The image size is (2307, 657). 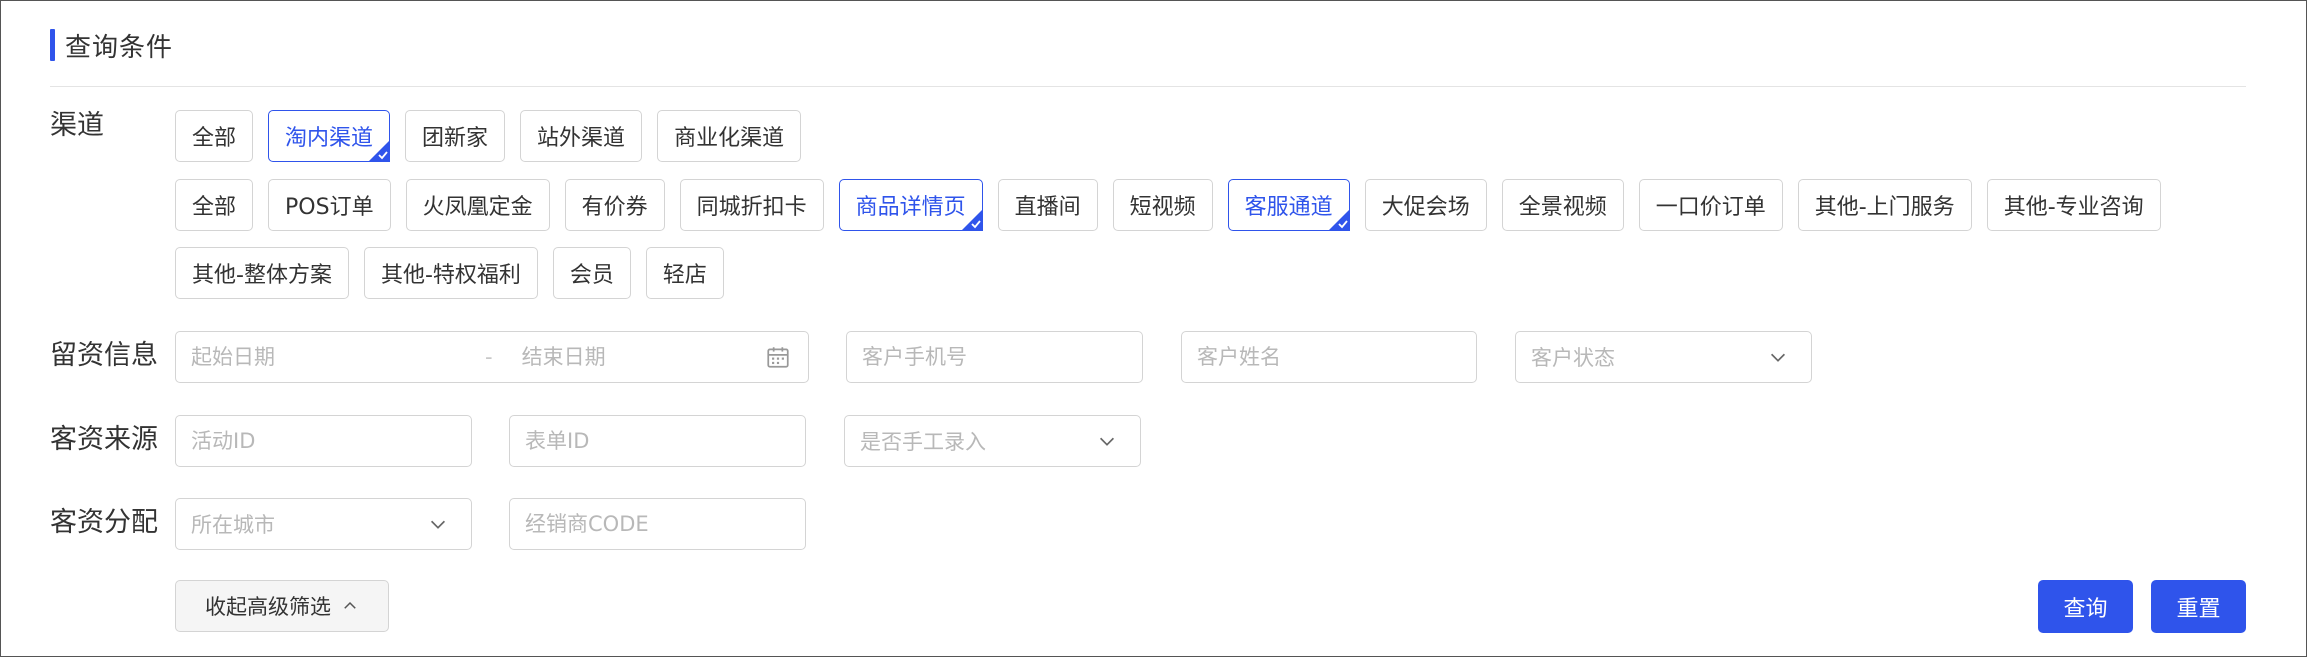 I want to click on channel-option-label: 其他-特权福利, so click(x=450, y=275).